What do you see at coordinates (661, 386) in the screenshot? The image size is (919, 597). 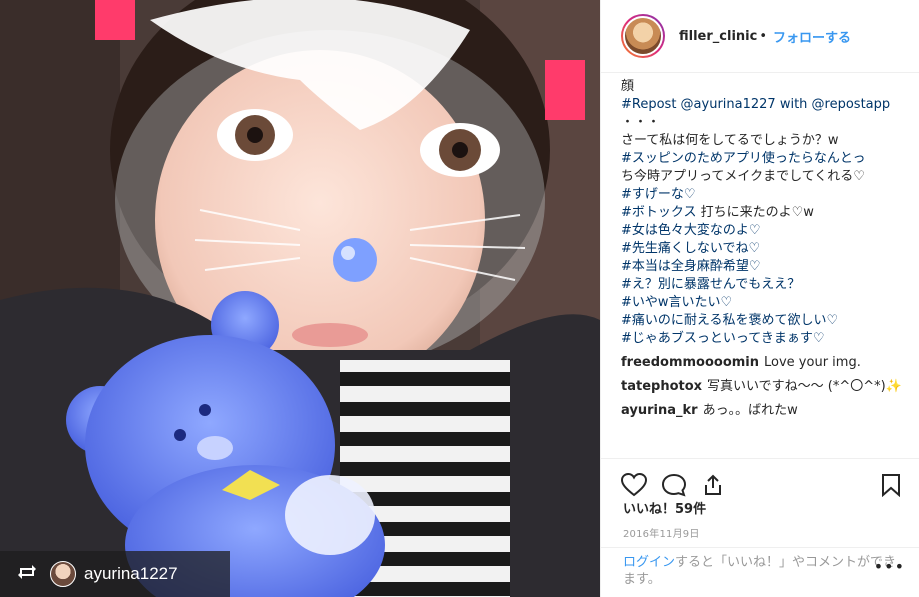 I see `comment-username: tatephotox` at bounding box center [661, 386].